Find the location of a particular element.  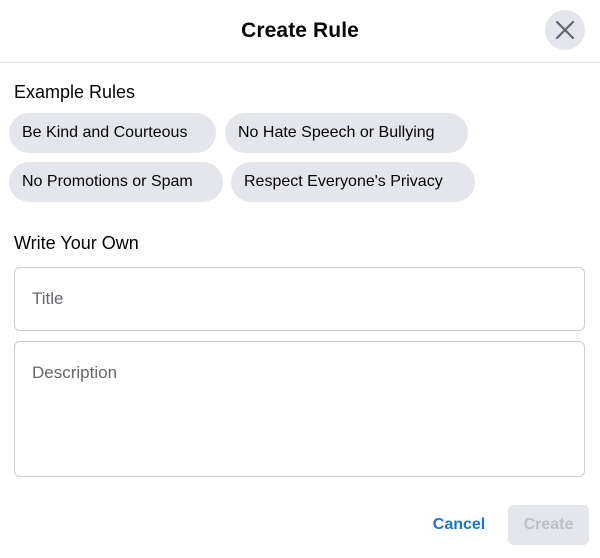

create-button: Create is located at coordinates (548, 525).